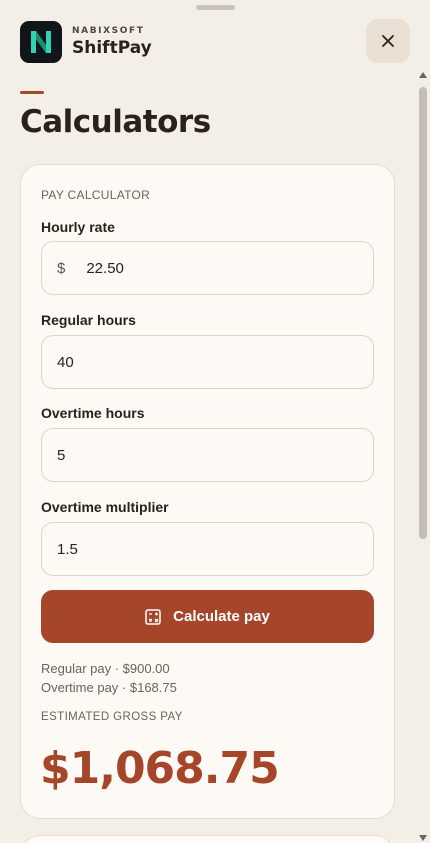  I want to click on brand: NABIXSOFT ShiftPay, so click(112, 42).